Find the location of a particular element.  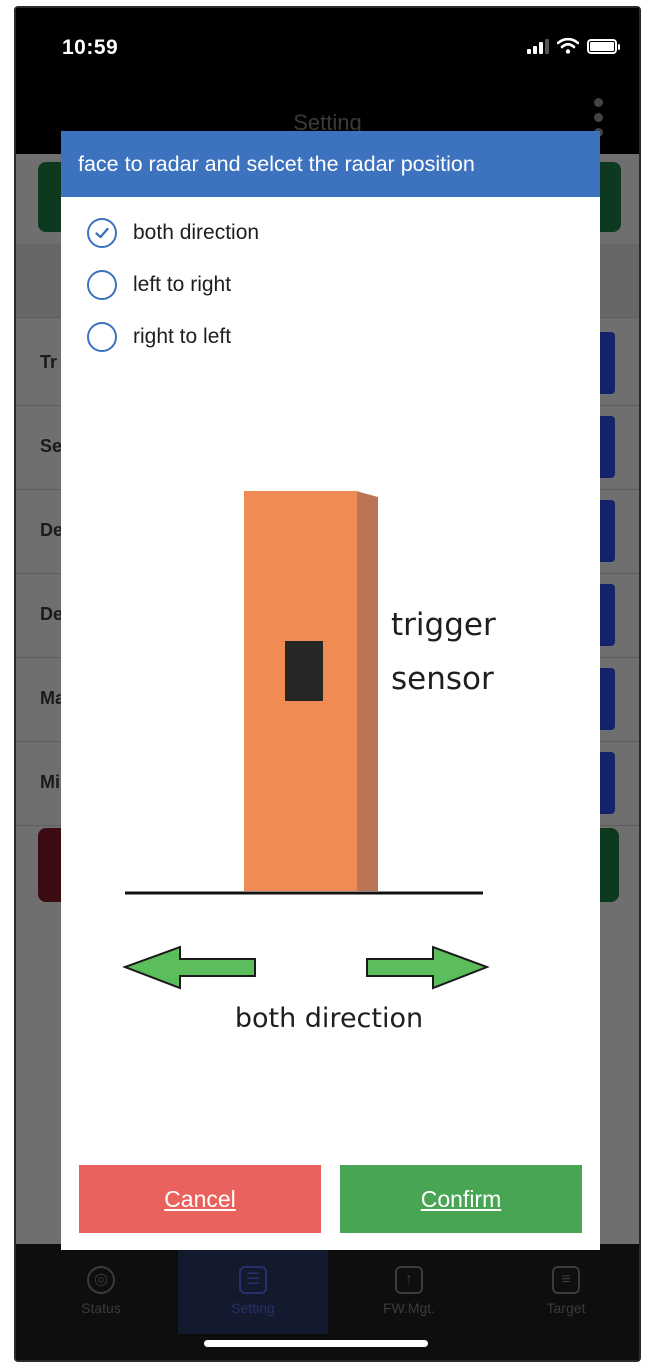

radar-icon: ◎ is located at coordinates (101, 1280).